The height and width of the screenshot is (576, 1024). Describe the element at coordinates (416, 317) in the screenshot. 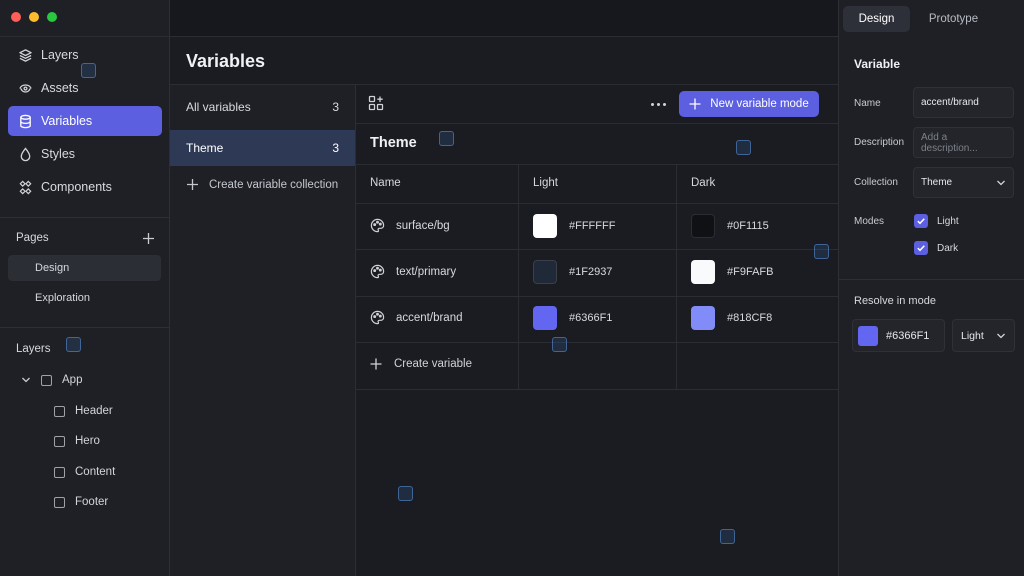

I see `variable-row-accent-brand: accent/brand` at that location.